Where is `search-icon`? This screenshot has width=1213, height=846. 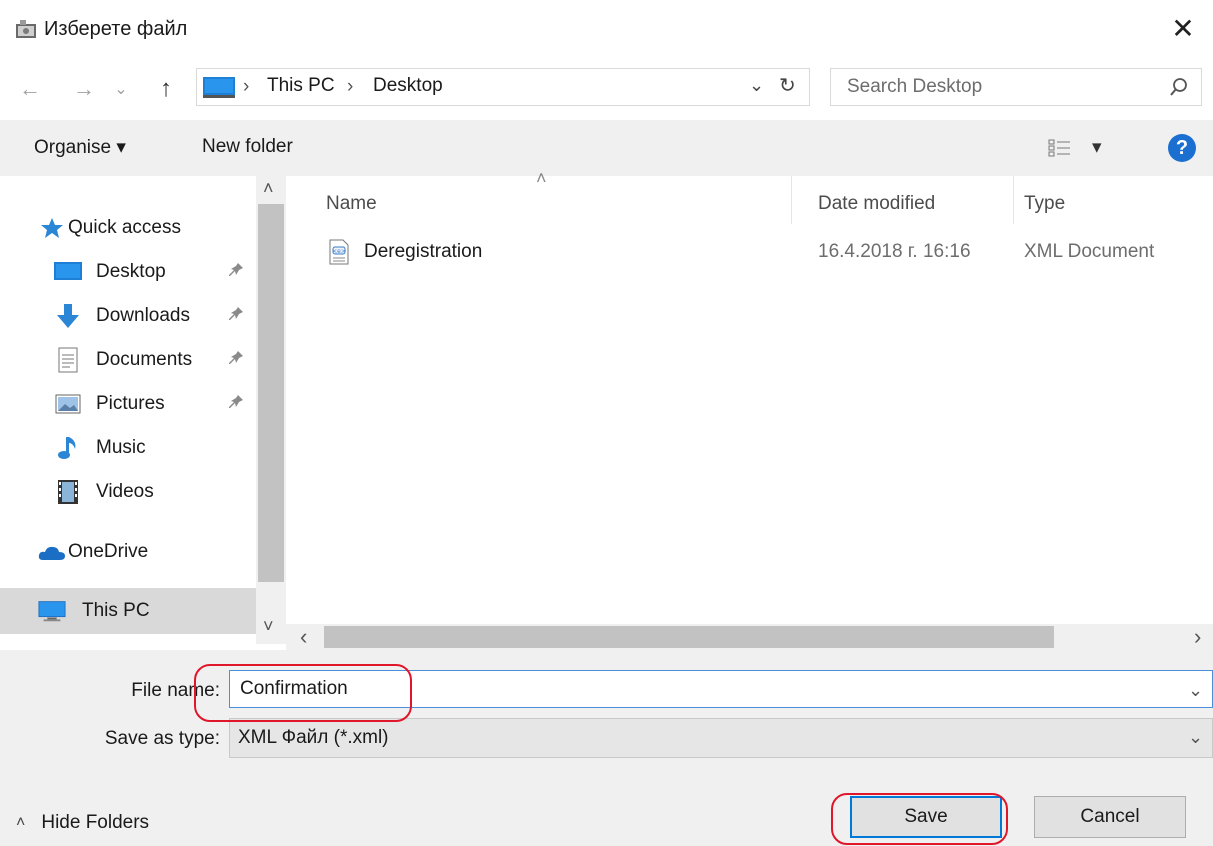 search-icon is located at coordinates (1179, 87).